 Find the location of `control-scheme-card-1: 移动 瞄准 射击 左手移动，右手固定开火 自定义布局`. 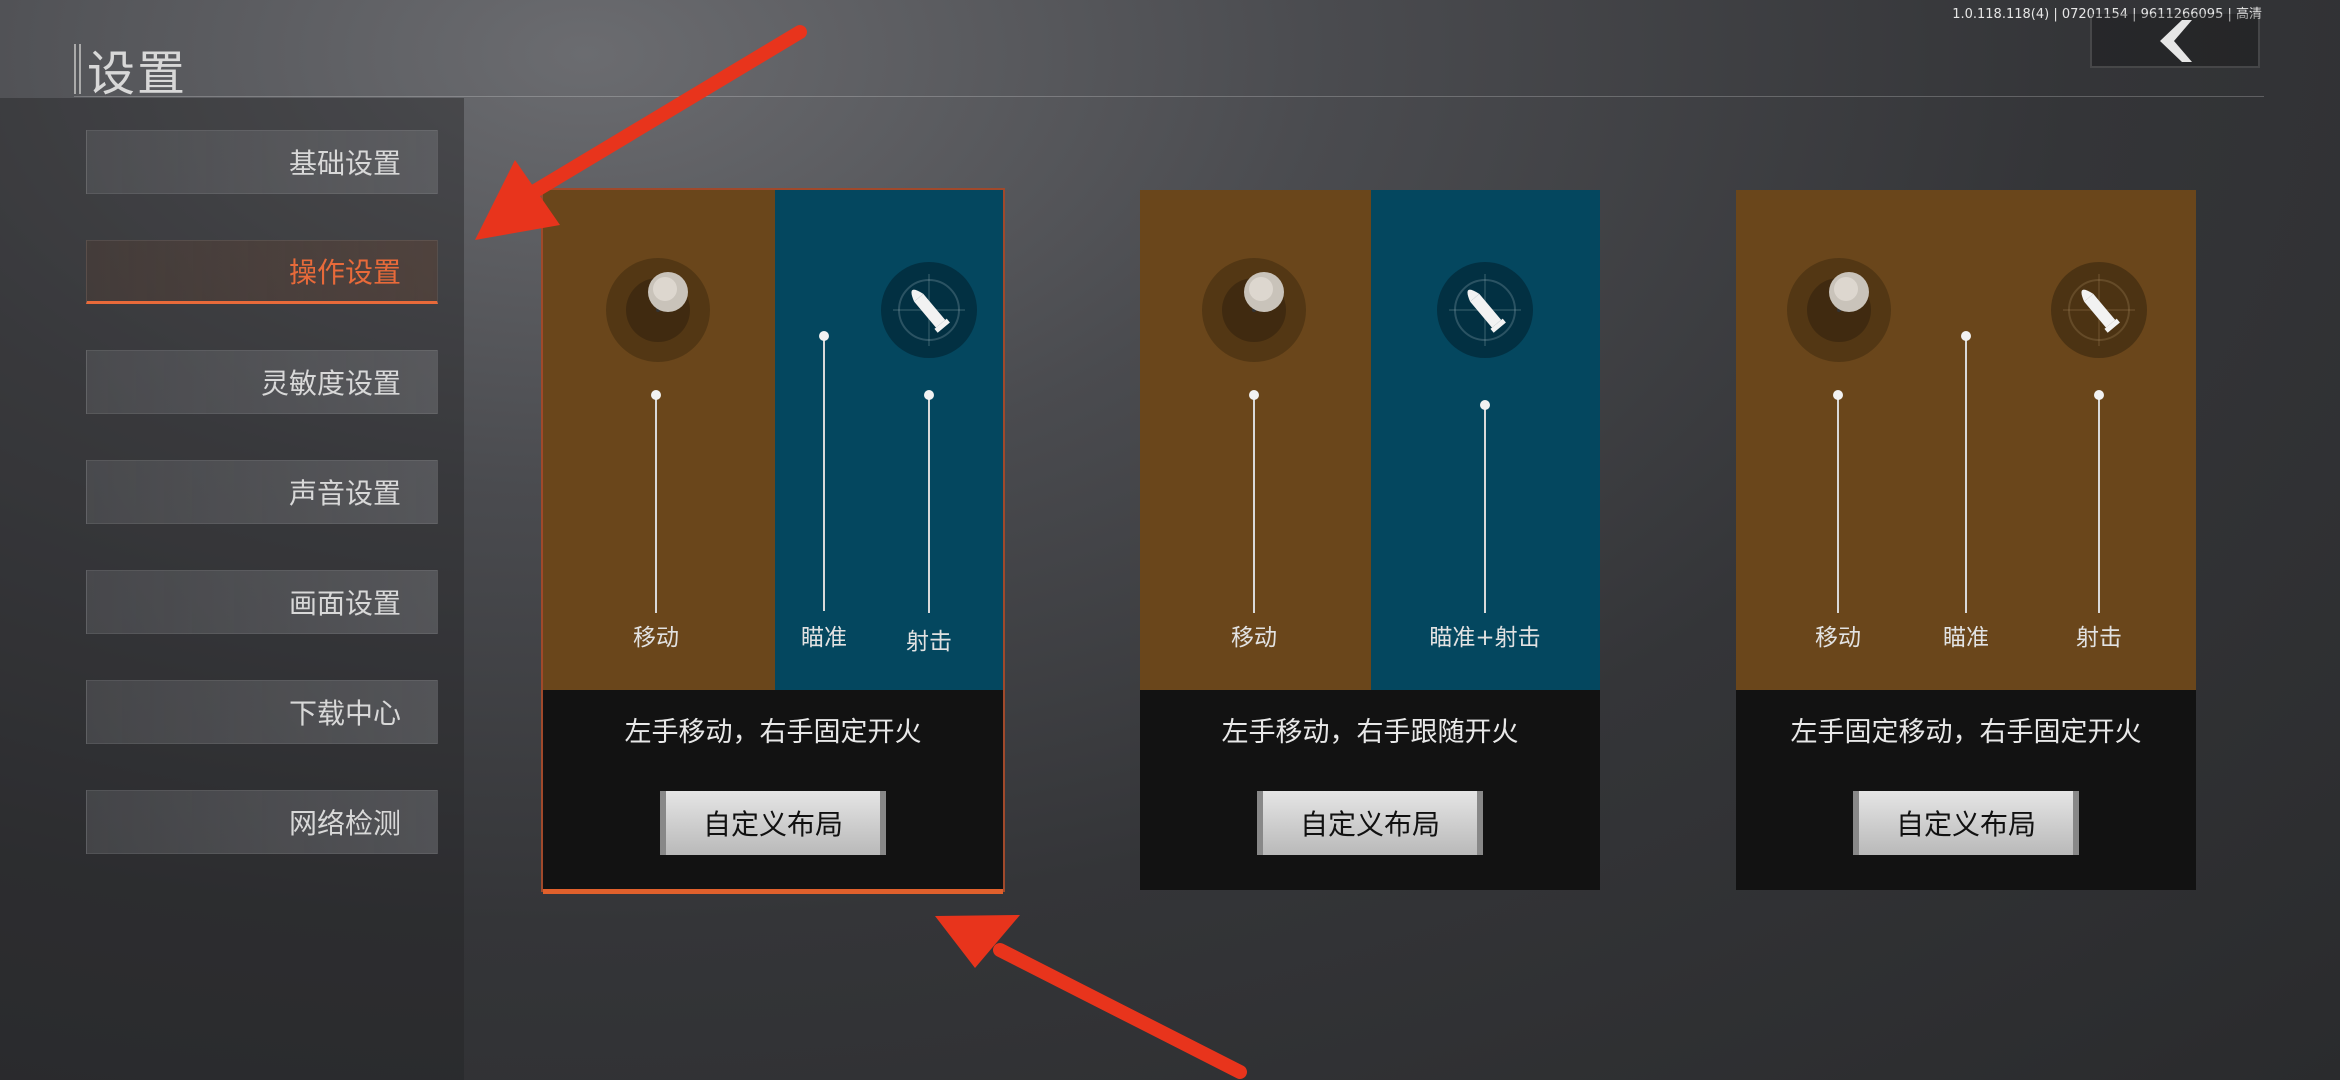

control-scheme-card-1: 移动 瞄准 射击 左手移动，右手固定开火 自定义布局 is located at coordinates (773, 541).